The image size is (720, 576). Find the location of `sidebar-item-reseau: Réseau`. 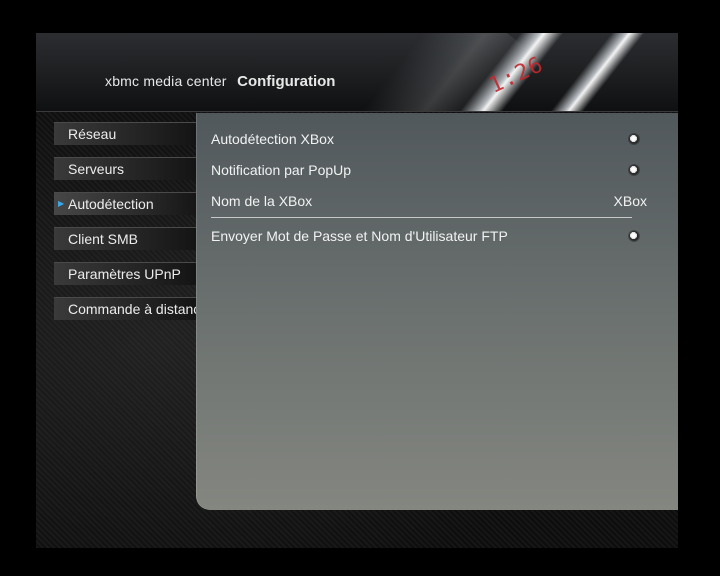

sidebar-item-reseau: Réseau is located at coordinates (125, 133).